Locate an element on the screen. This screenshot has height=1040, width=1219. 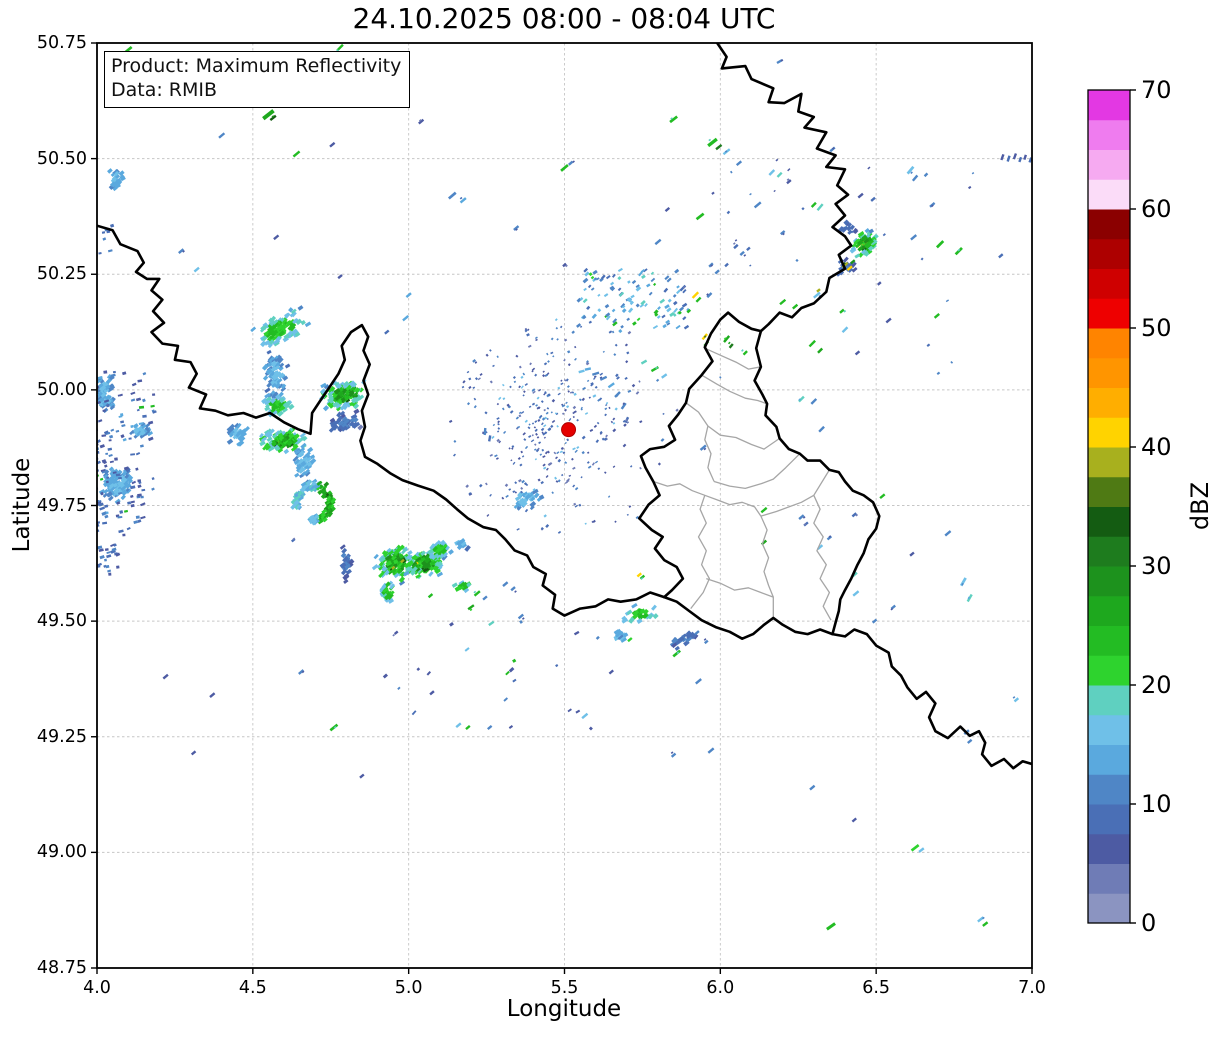
y-tick-label: 50.50 is located at coordinates (61, 158).